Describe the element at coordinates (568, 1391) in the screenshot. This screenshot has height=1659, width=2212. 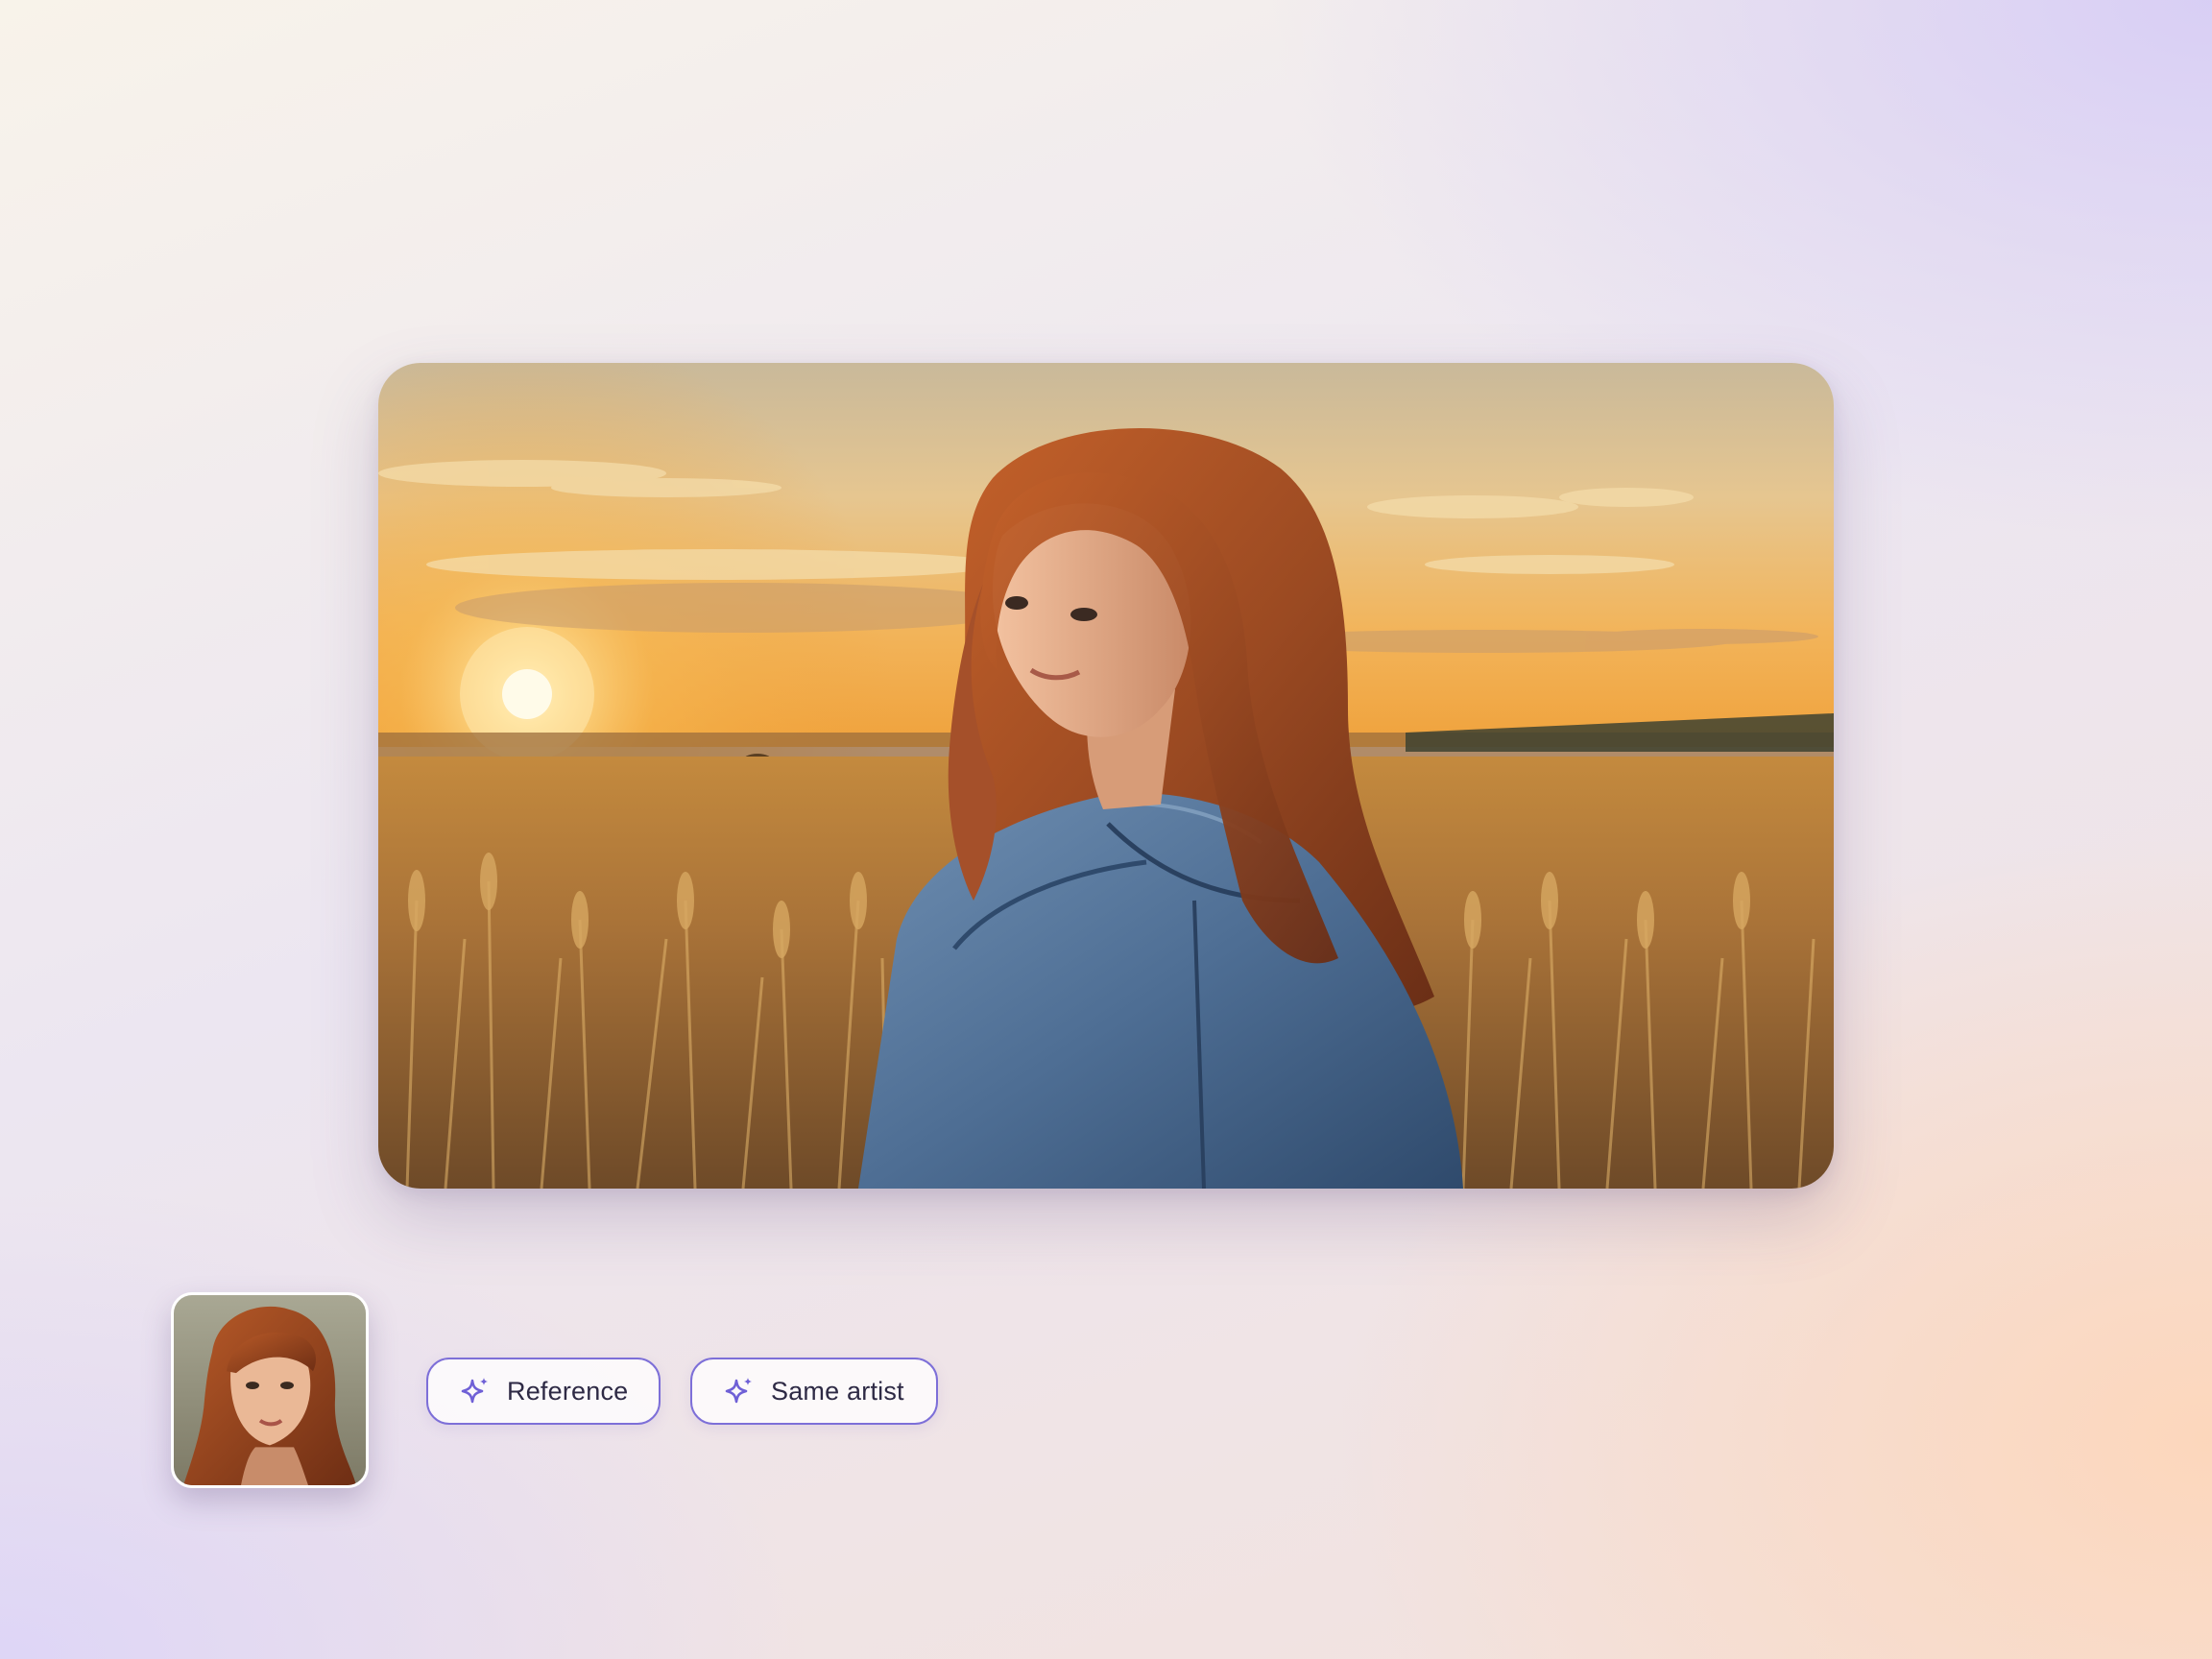
I see `reference-button-label: Reference` at that location.